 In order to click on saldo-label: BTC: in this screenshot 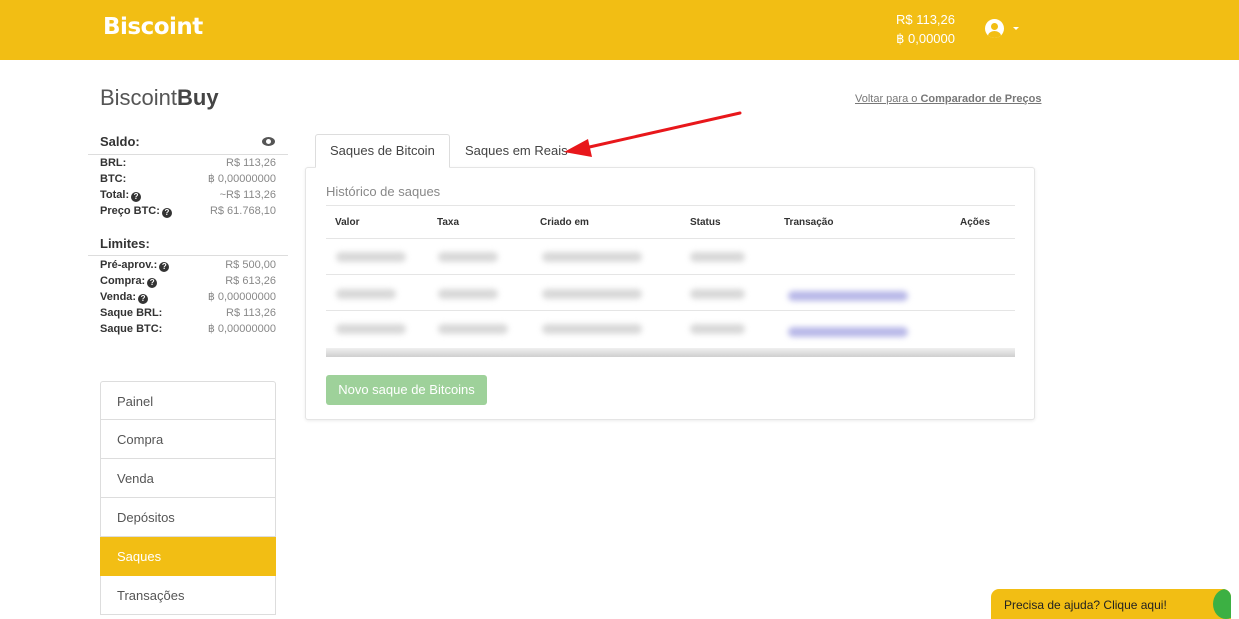, I will do `click(113, 179)`.